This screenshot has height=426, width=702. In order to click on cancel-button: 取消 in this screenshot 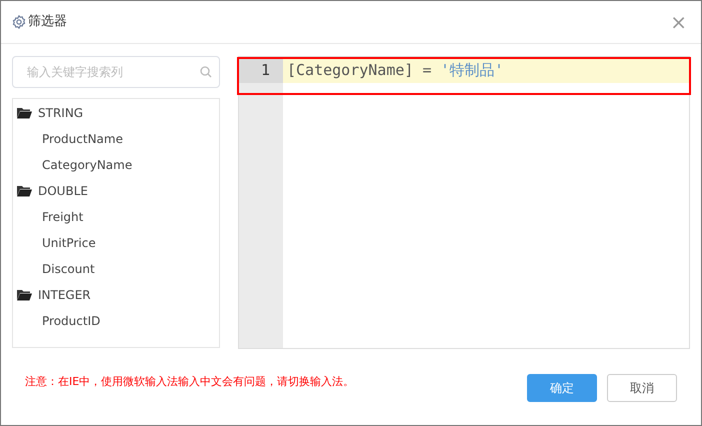, I will do `click(642, 388)`.